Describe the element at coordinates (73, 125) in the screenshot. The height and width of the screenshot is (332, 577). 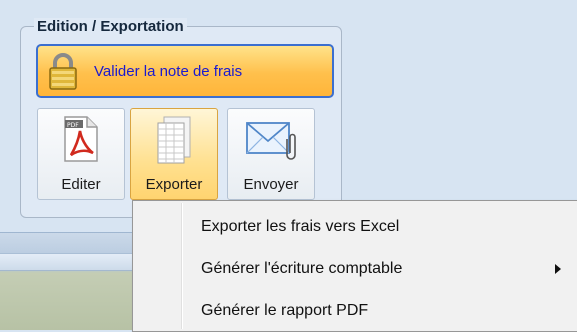
I see `svg-text: PDF` at that location.